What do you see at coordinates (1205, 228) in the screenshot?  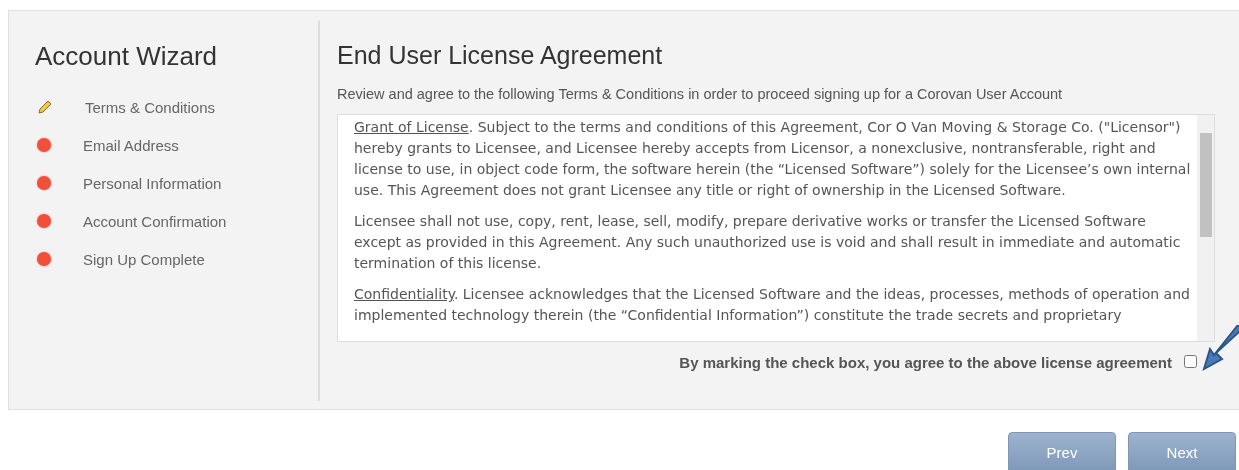 I see `scrollbar` at bounding box center [1205, 228].